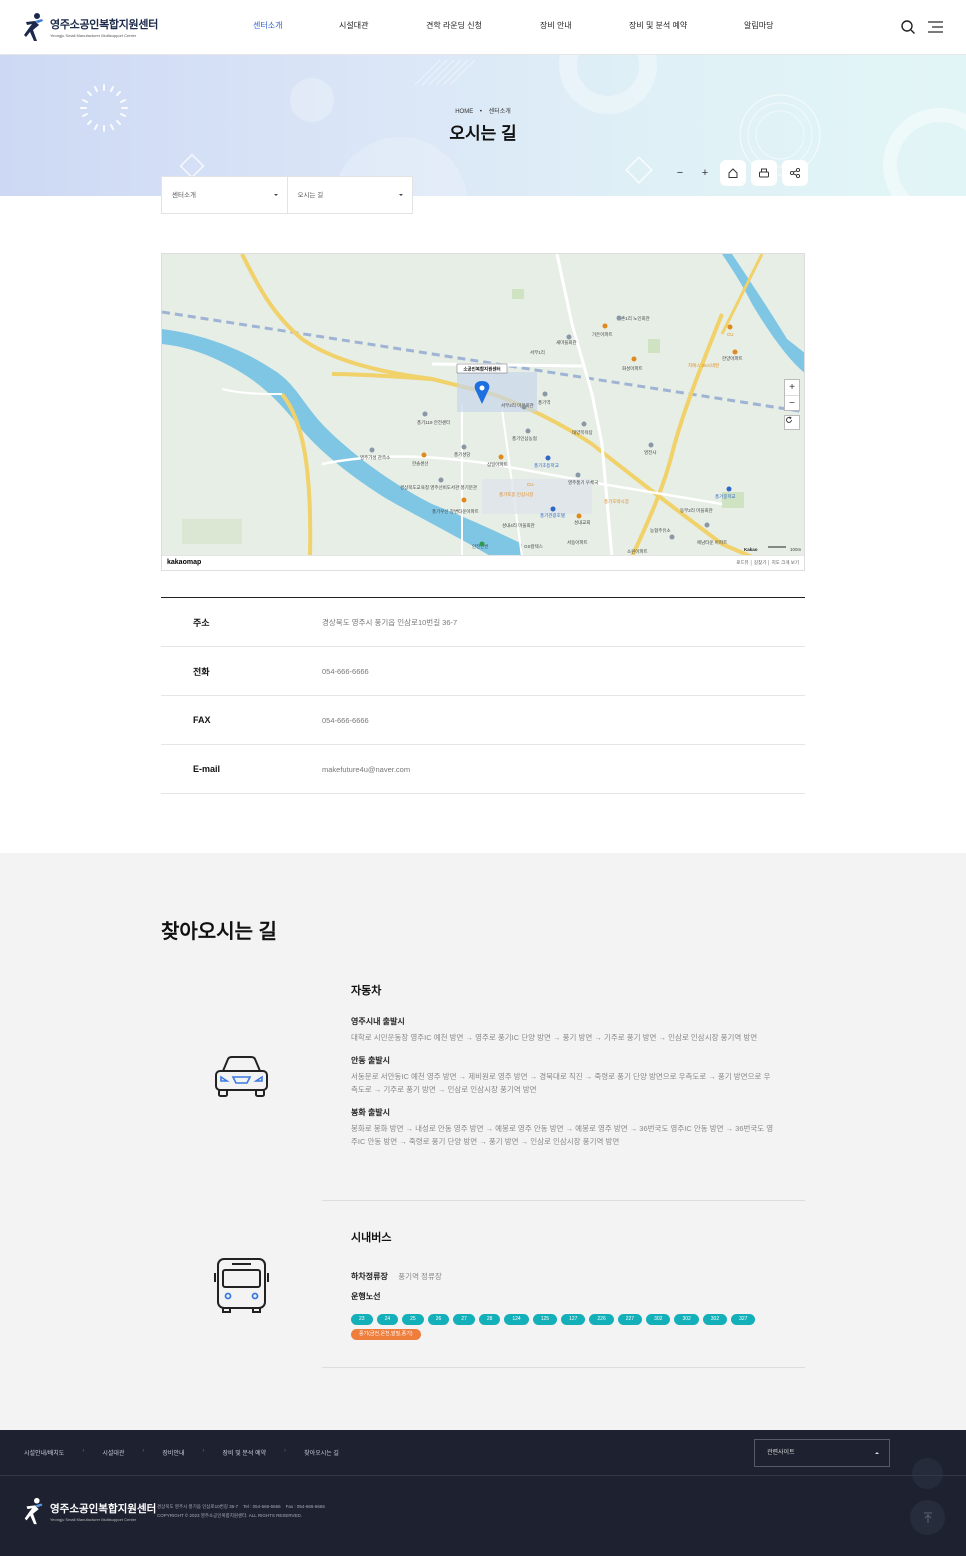 The image size is (966, 1556). I want to click on map-label: 영주가성 관측소, so click(375, 457).